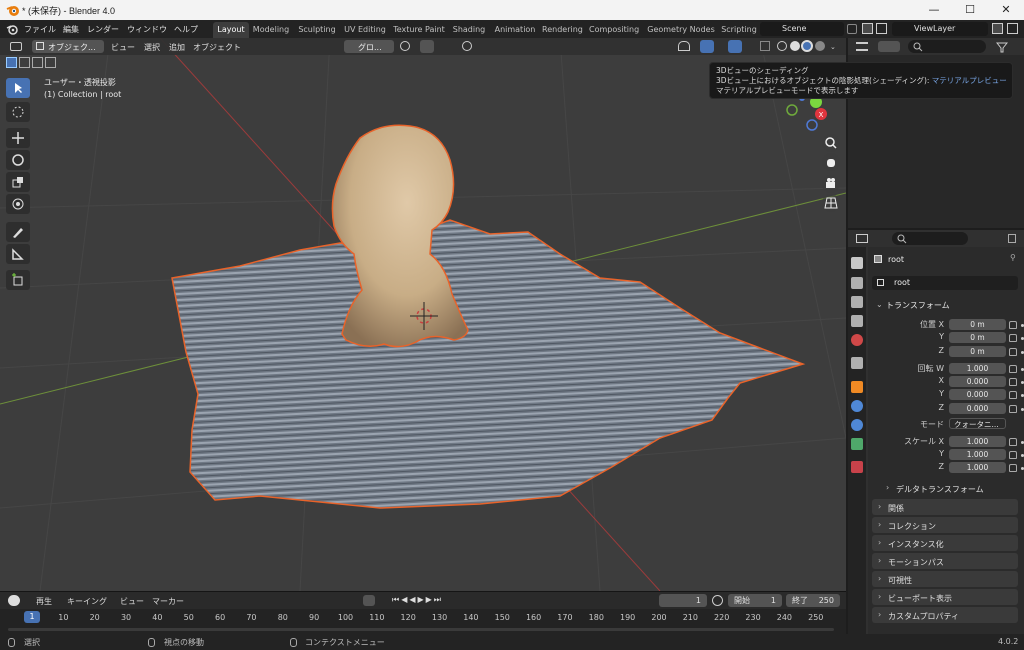 Image resolution: width=1024 pixels, height=650 pixels. I want to click on close-button: ✕, so click(1006, 10).